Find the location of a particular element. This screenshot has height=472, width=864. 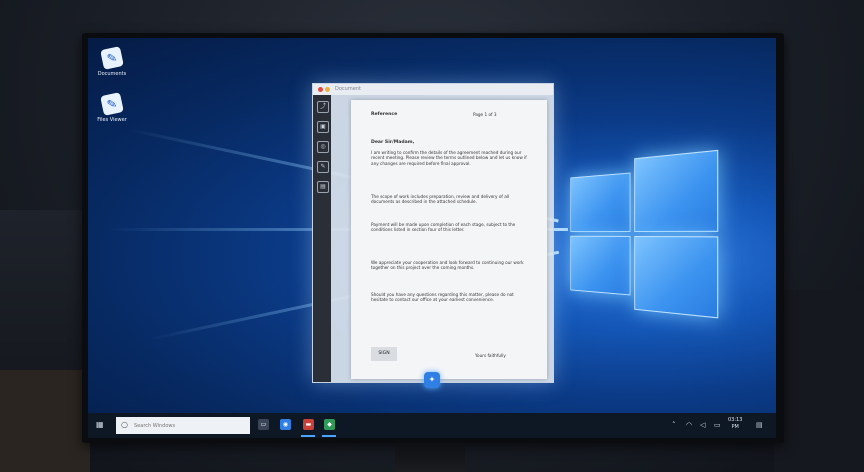

wifi-icon: ◠ is located at coordinates (689, 425).